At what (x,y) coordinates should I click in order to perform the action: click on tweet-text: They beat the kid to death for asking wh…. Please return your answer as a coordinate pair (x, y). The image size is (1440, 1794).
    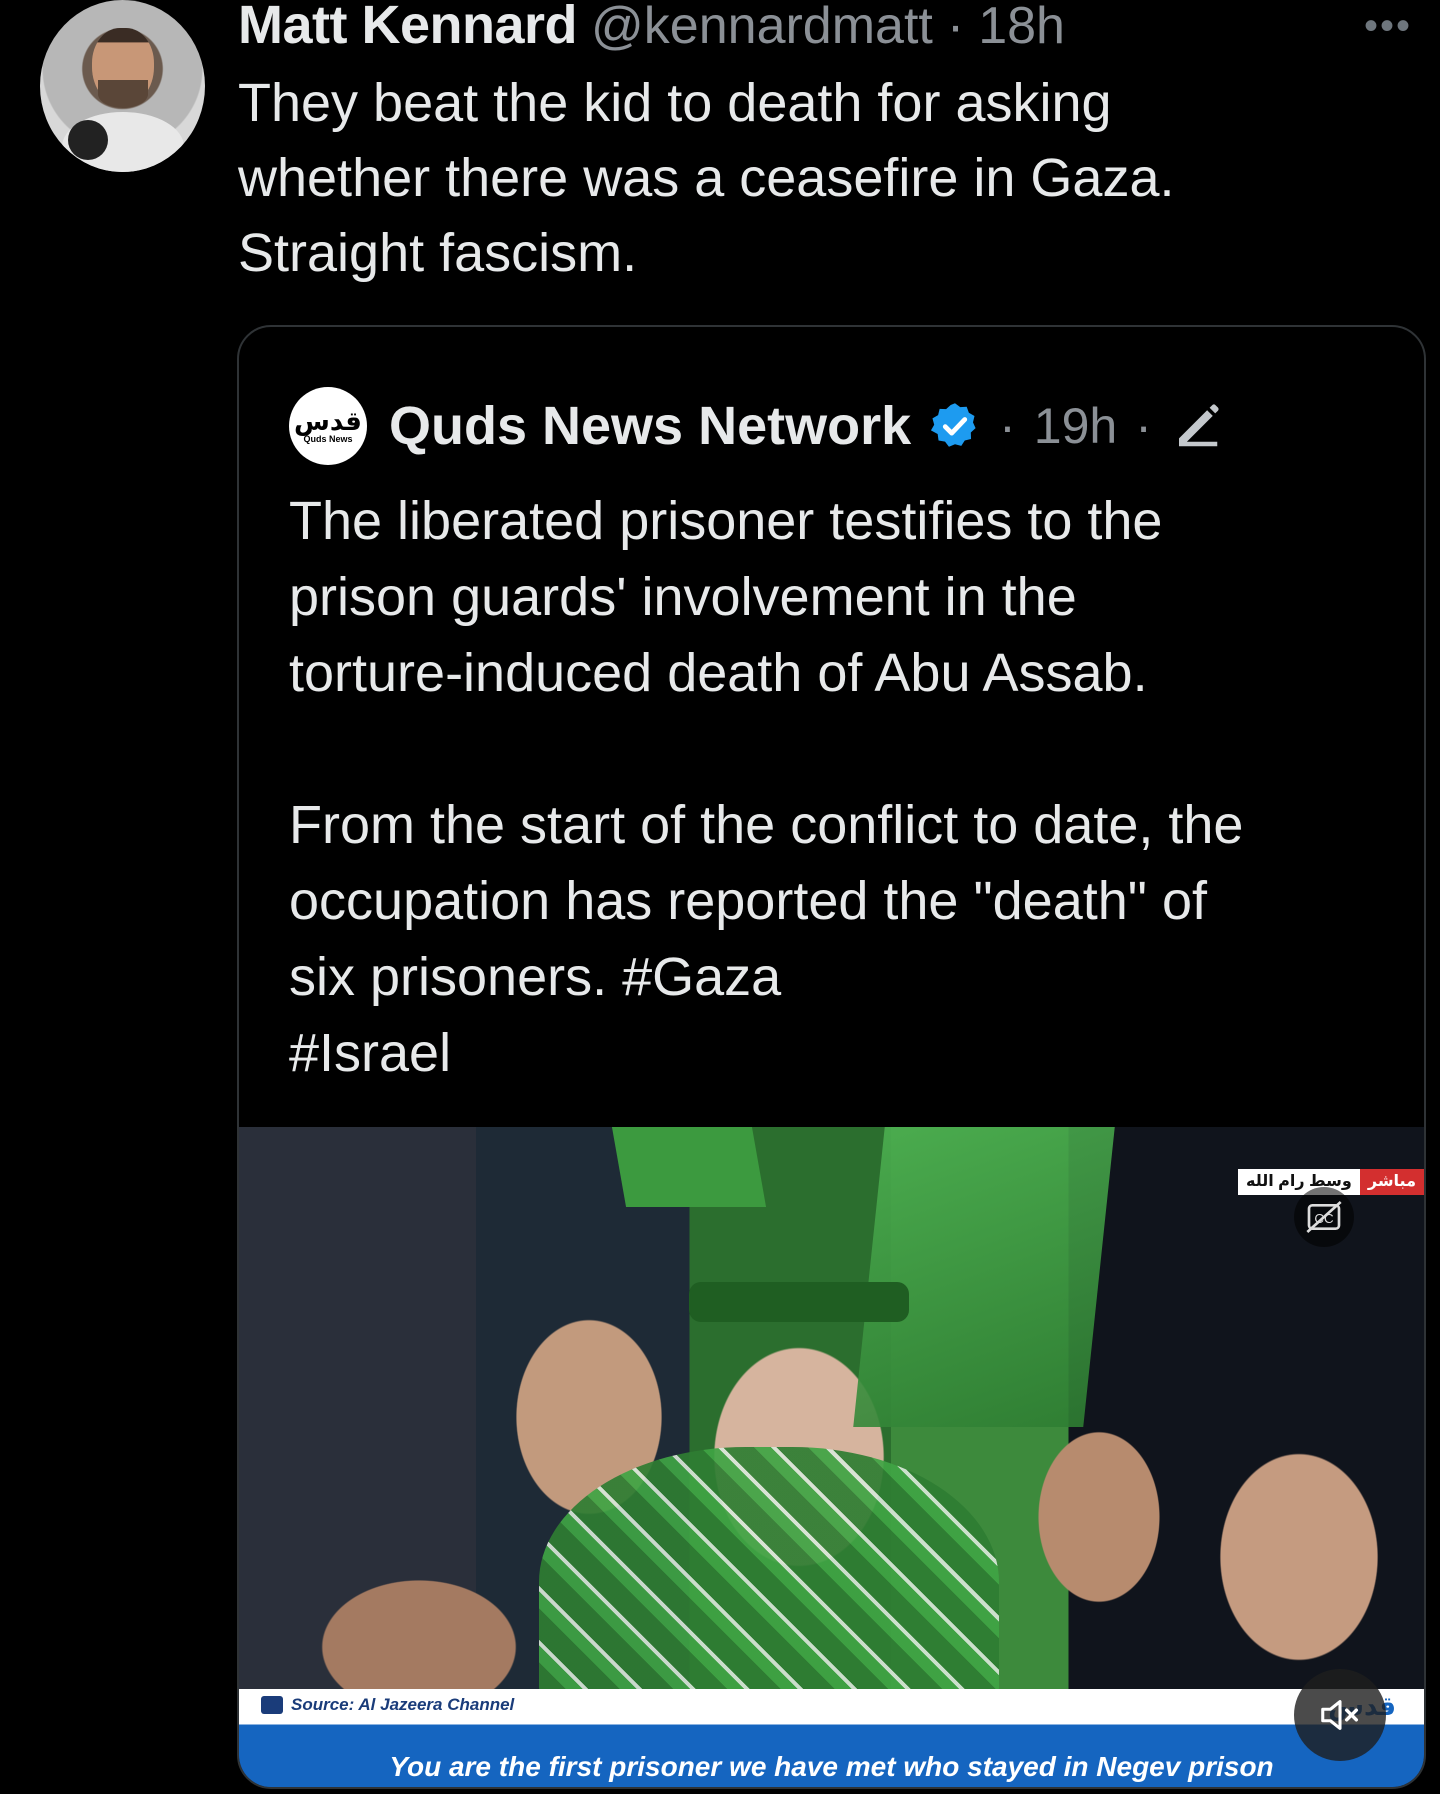
    Looking at the image, I should click on (706, 178).